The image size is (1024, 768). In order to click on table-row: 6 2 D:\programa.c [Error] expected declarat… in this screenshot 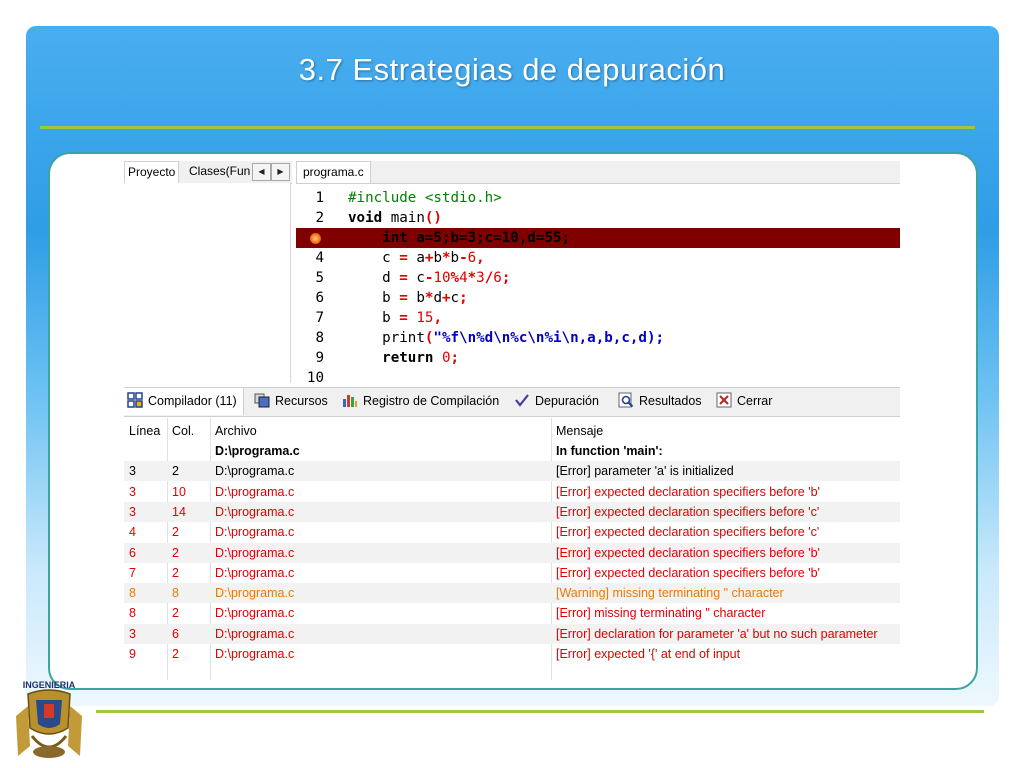, I will do `click(512, 552)`.